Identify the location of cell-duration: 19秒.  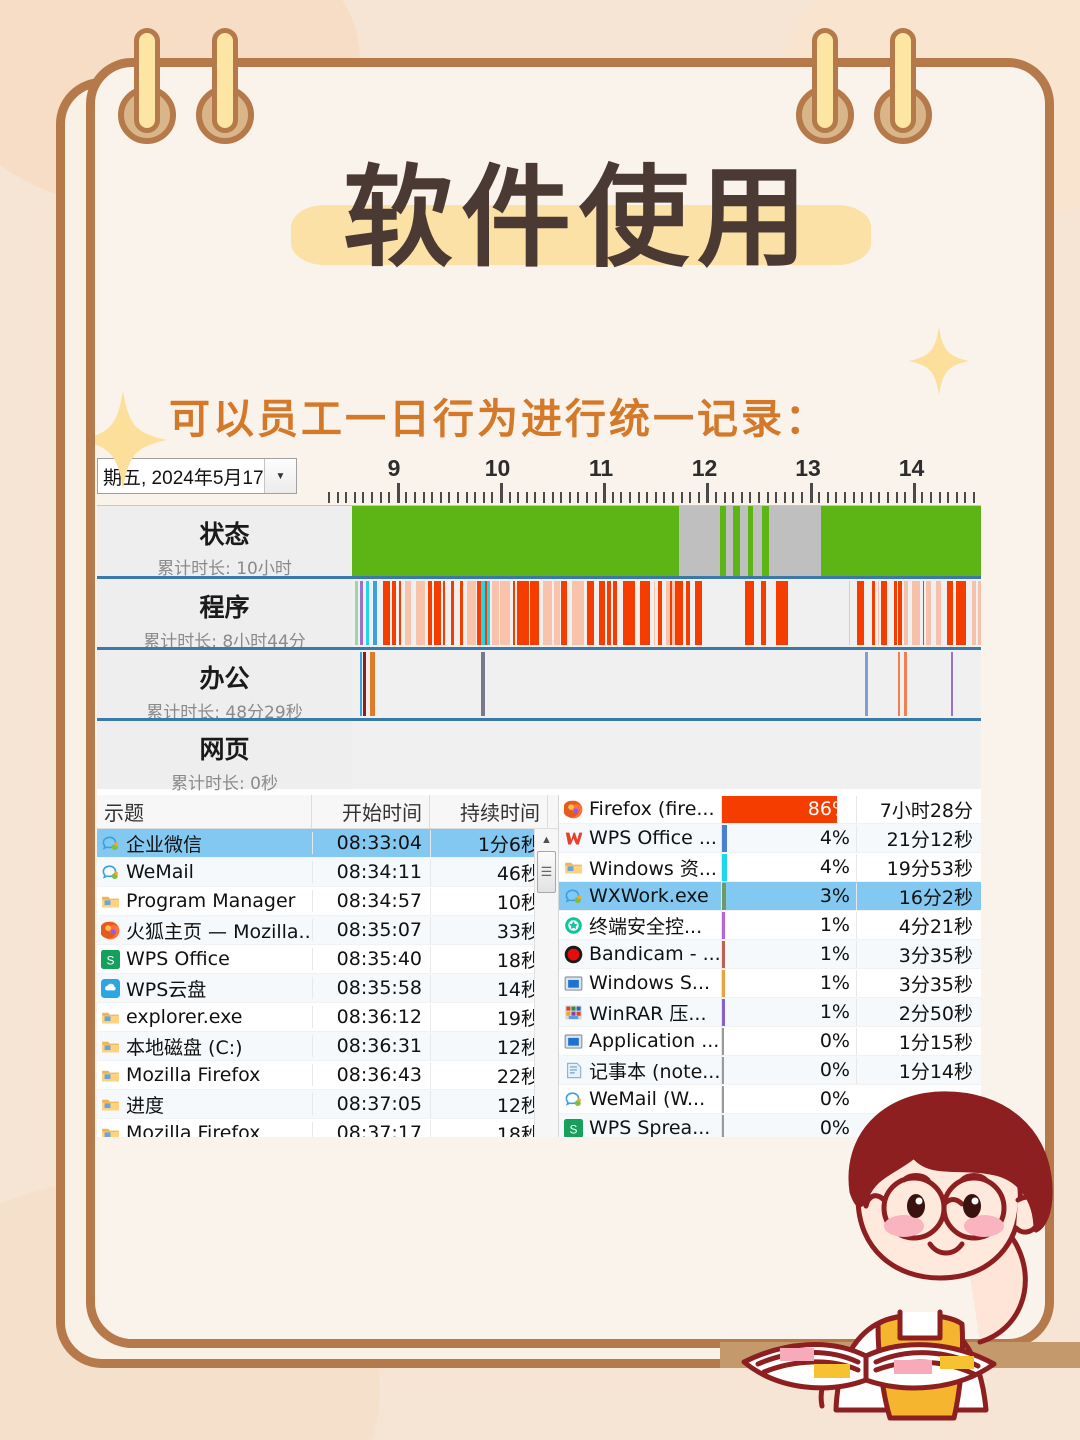
(489, 1017).